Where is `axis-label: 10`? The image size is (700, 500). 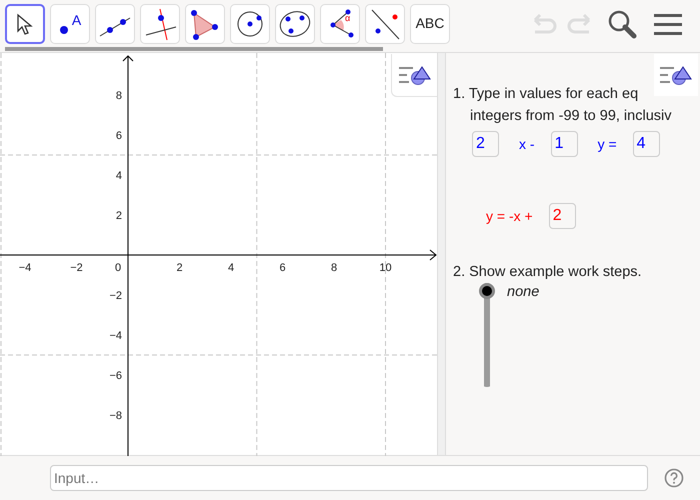
axis-label: 10 is located at coordinates (385, 268).